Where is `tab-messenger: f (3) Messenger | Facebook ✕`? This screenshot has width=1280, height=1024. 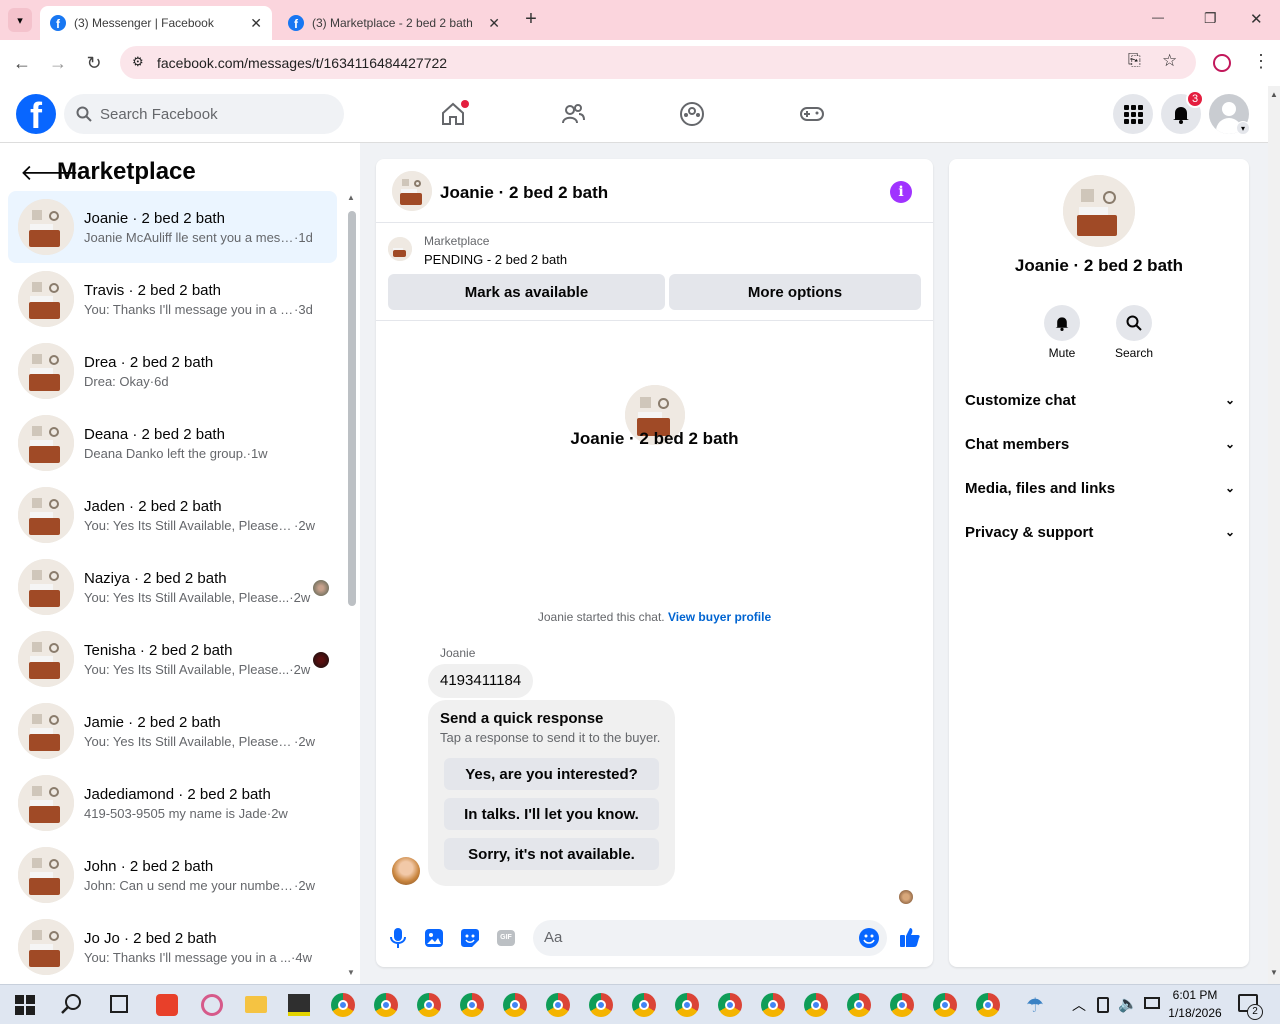
tab-messenger: f (3) Messenger | Facebook ✕ is located at coordinates (156, 23).